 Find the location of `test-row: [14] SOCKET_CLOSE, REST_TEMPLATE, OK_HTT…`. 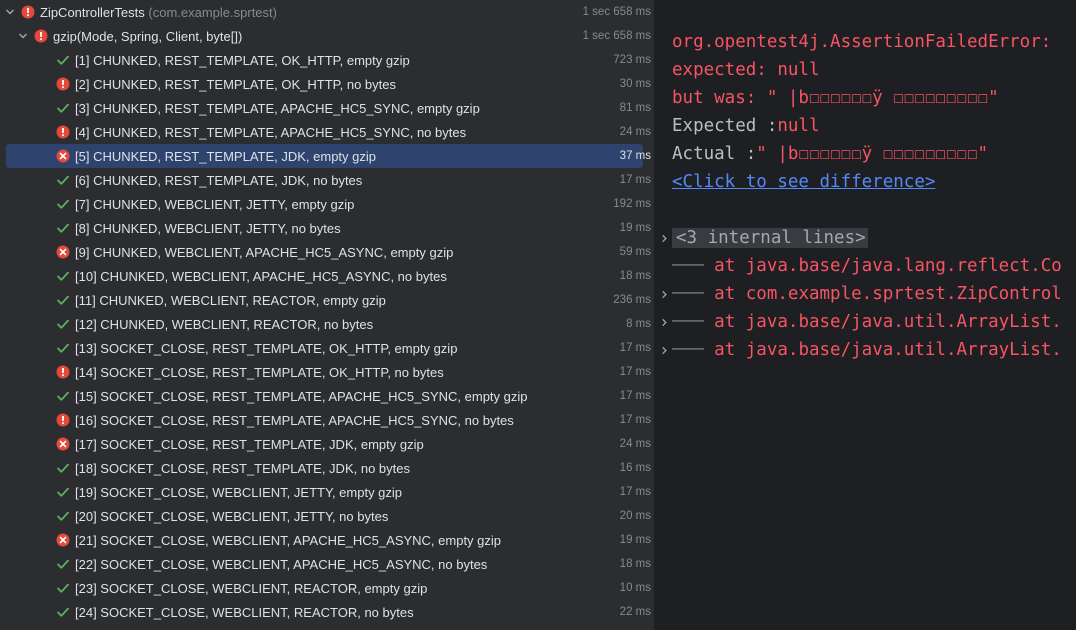

test-row: [14] SOCKET_CLOSE, REST_TEMPLATE, OK_HTT… is located at coordinates (327, 372).